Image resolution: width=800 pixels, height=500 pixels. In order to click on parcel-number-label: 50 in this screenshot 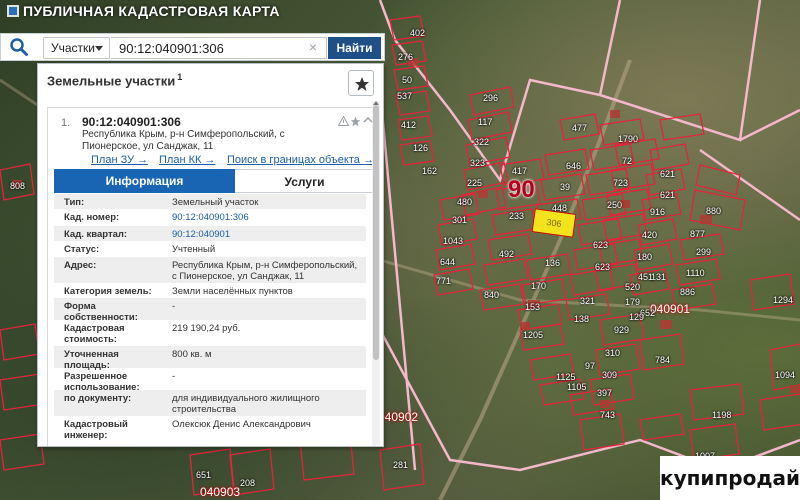, I will do `click(407, 80)`.